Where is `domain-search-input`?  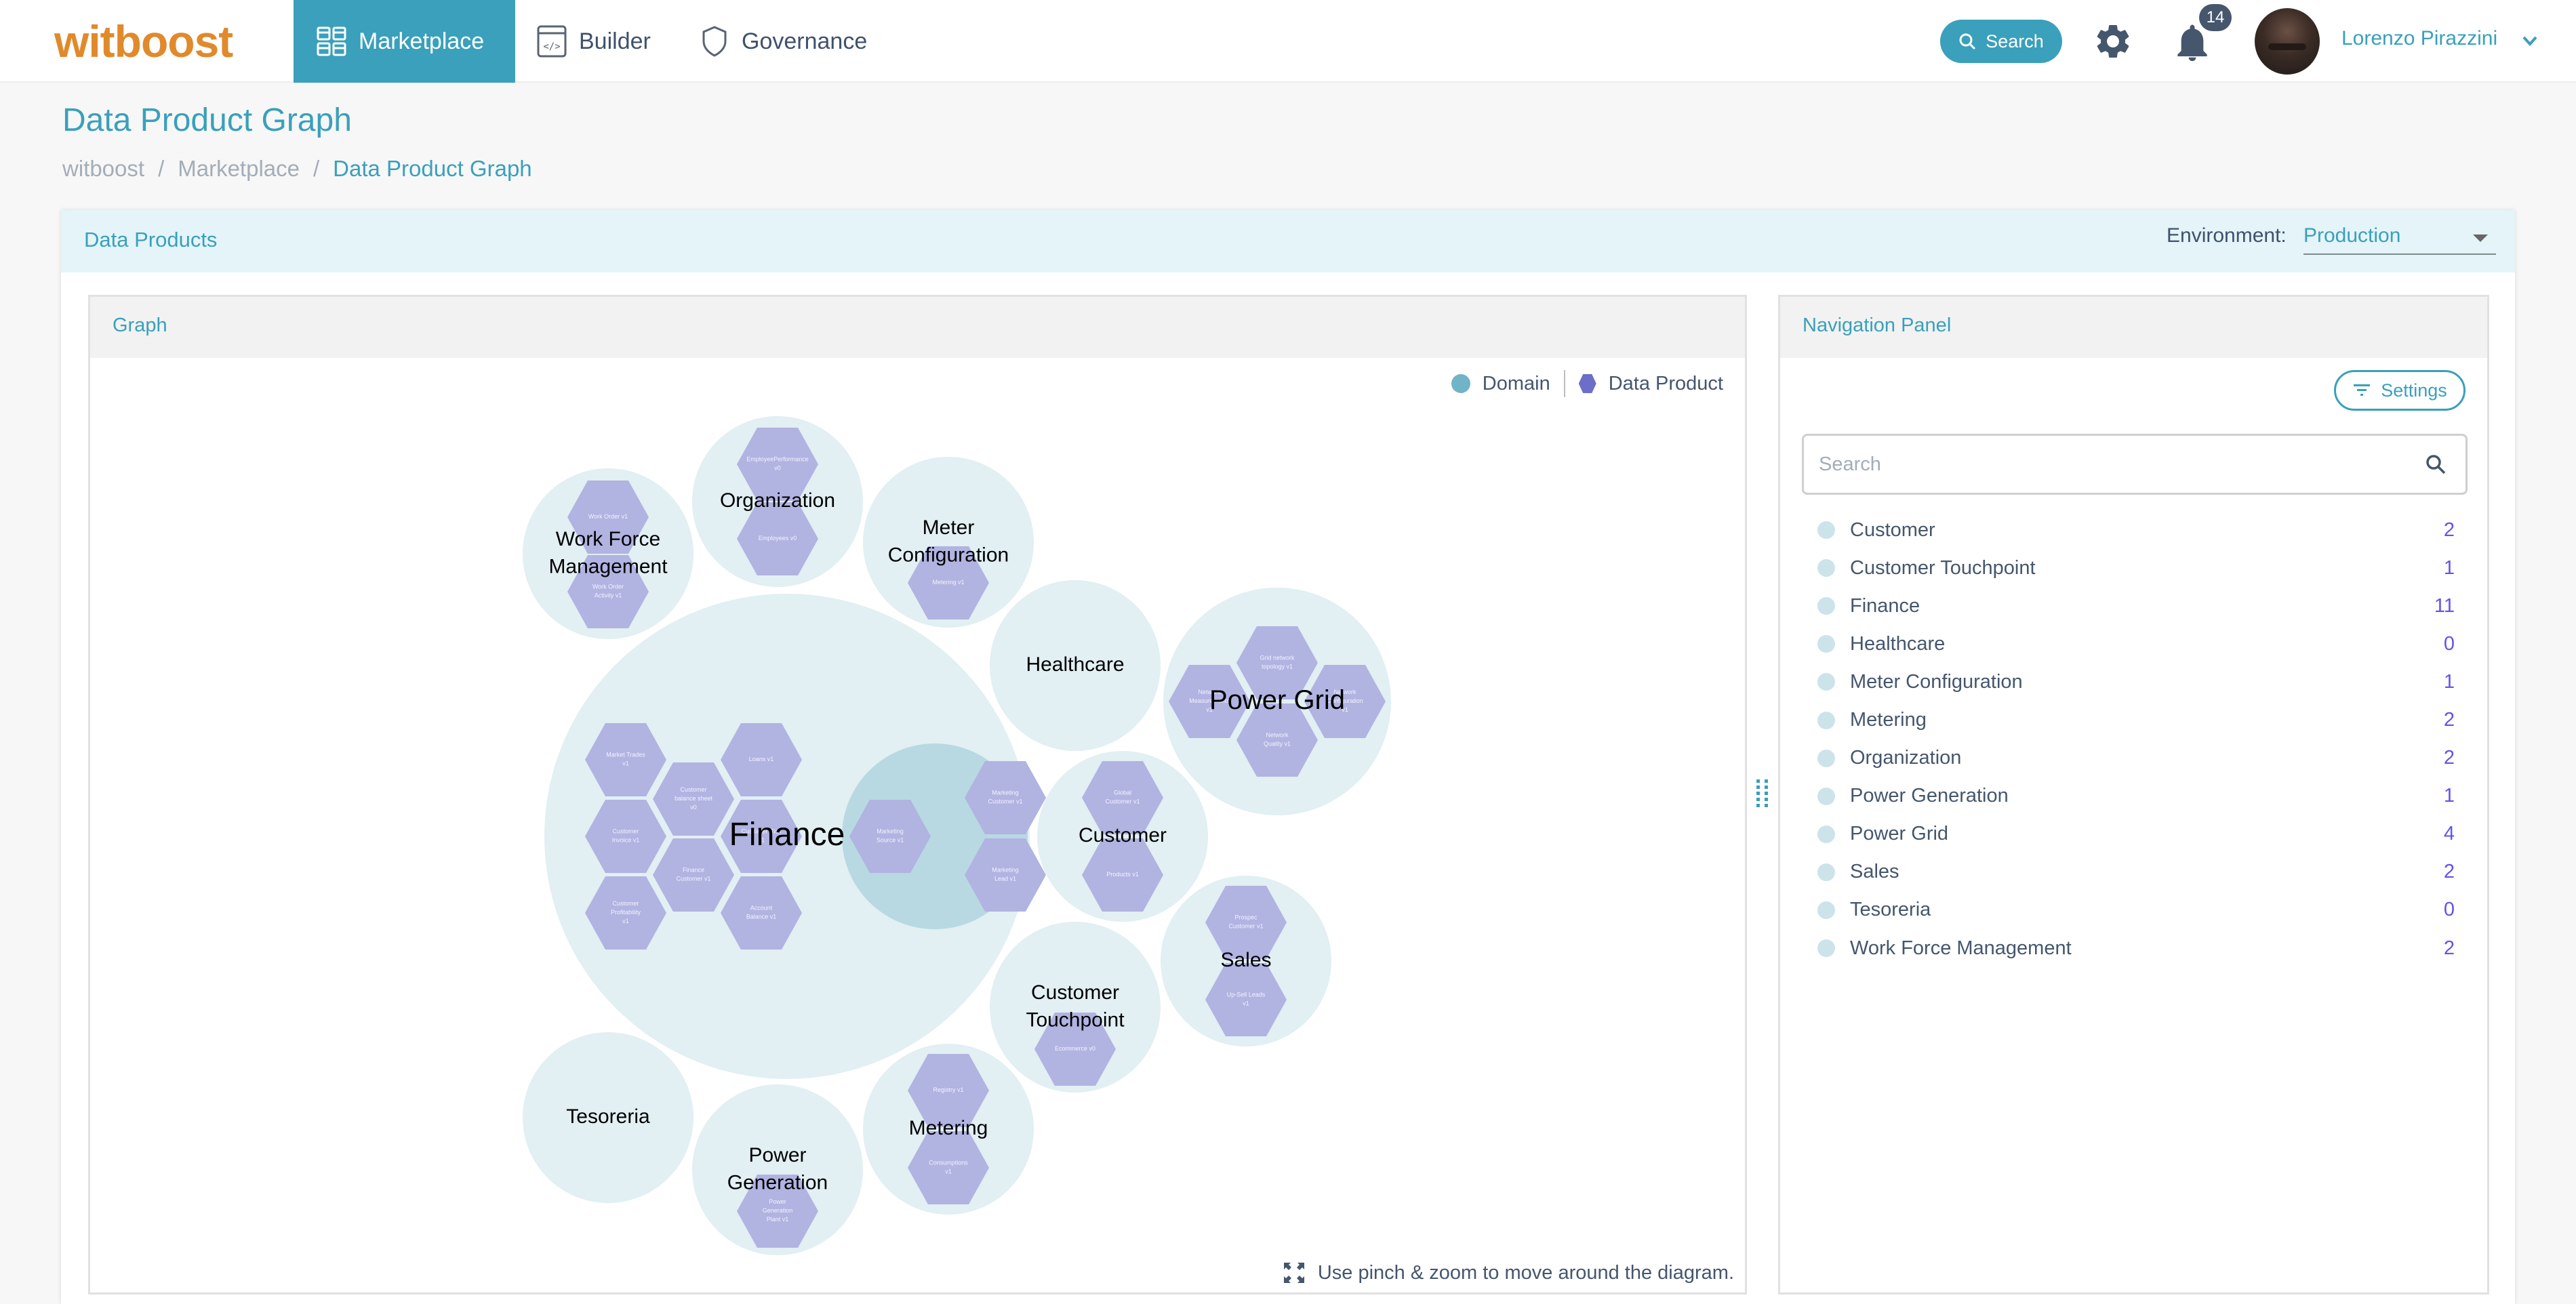 domain-search-input is located at coordinates (2110, 464).